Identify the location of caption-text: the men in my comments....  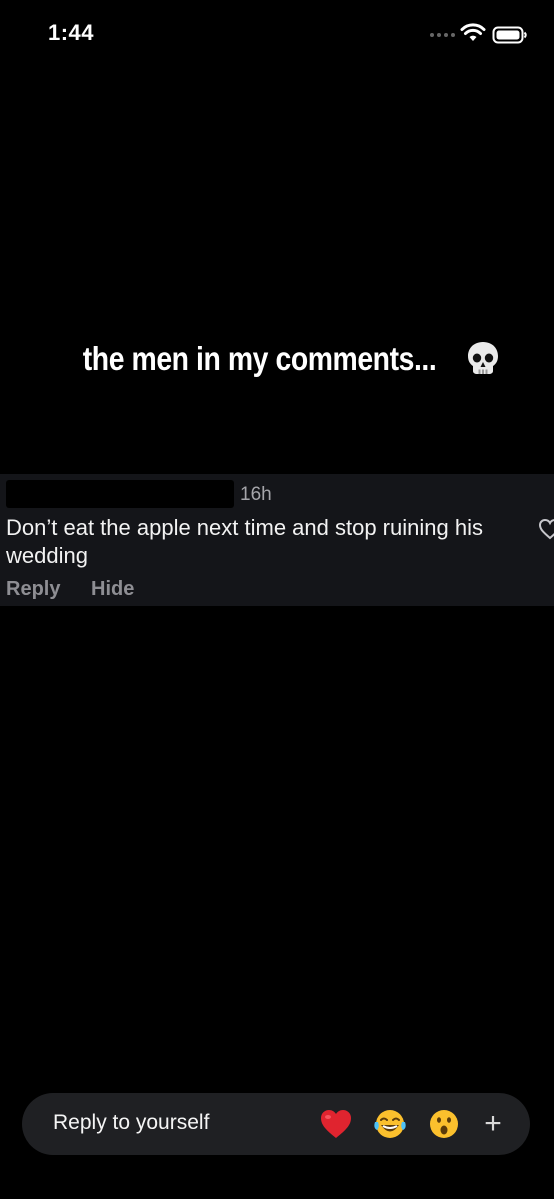
(259, 359).